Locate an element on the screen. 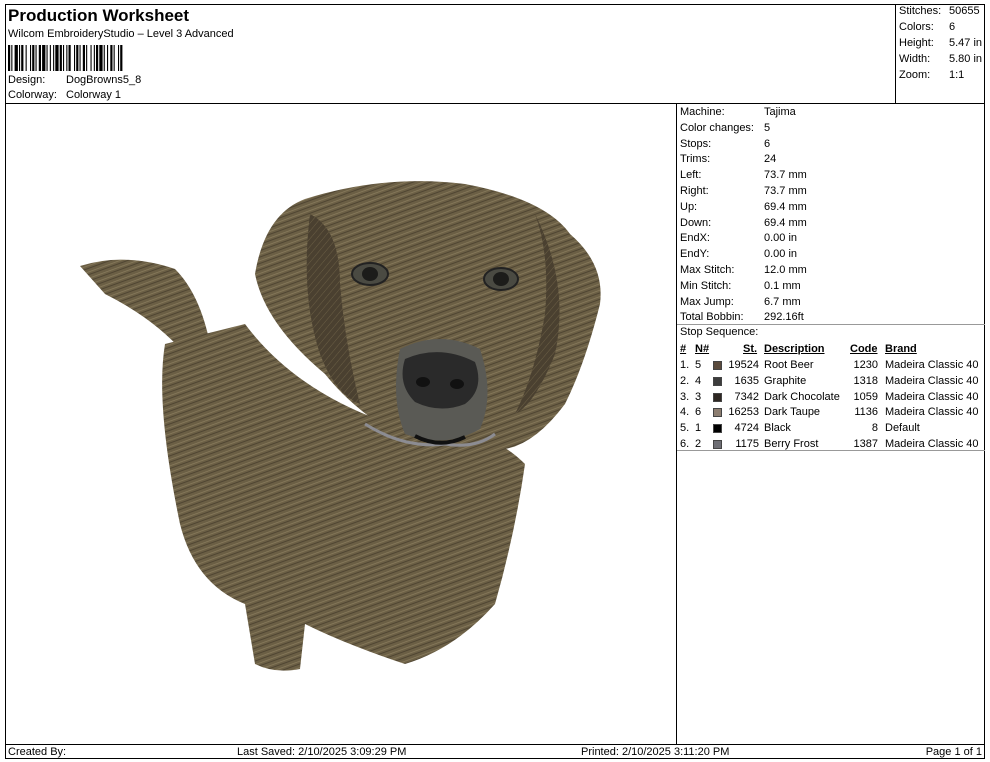  sequence-cell-desc: Dark Taupe is located at coordinates (792, 412).